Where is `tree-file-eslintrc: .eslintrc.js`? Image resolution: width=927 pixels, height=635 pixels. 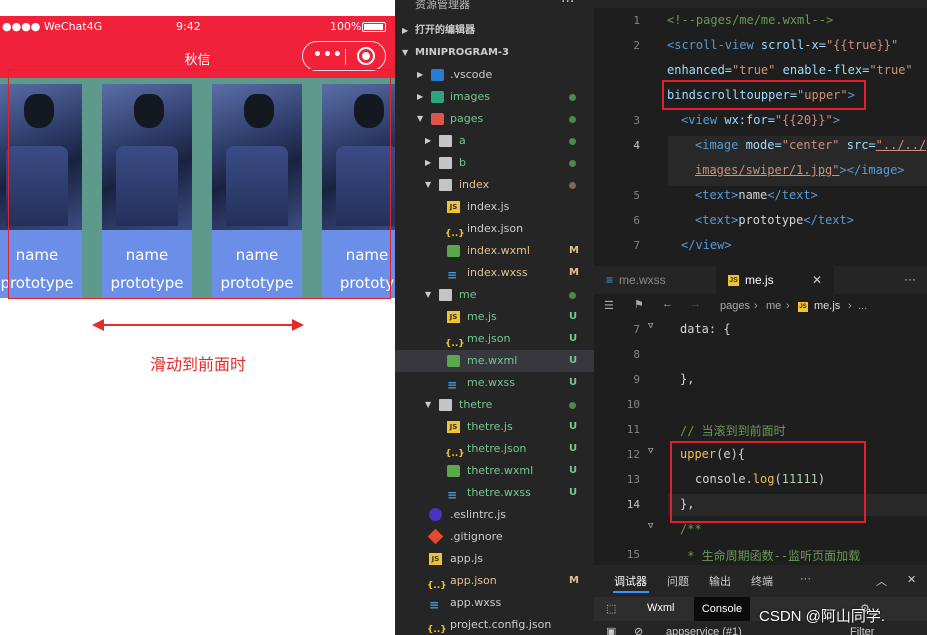 tree-file-eslintrc: .eslintrc.js is located at coordinates (494, 515).